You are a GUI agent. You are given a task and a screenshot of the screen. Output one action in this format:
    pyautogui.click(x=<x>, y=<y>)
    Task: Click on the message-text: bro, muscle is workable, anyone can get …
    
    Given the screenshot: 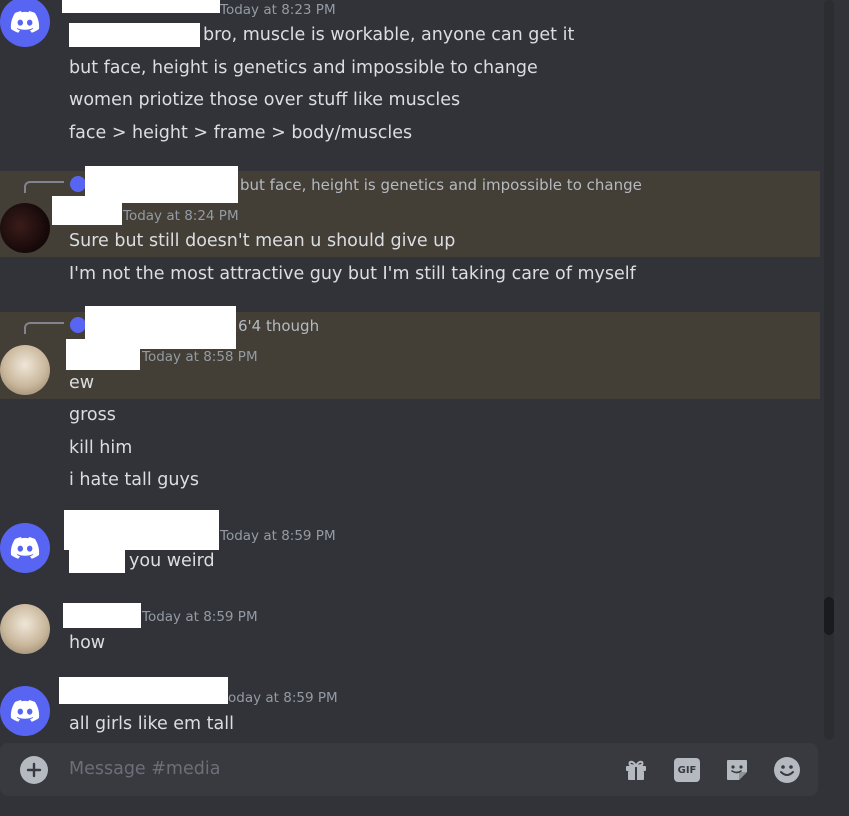 What is the action you would take?
    pyautogui.click(x=389, y=35)
    